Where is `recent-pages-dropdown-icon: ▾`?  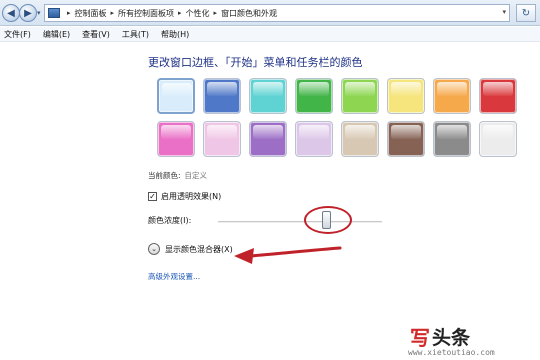 recent-pages-dropdown-icon: ▾ is located at coordinates (39, 13).